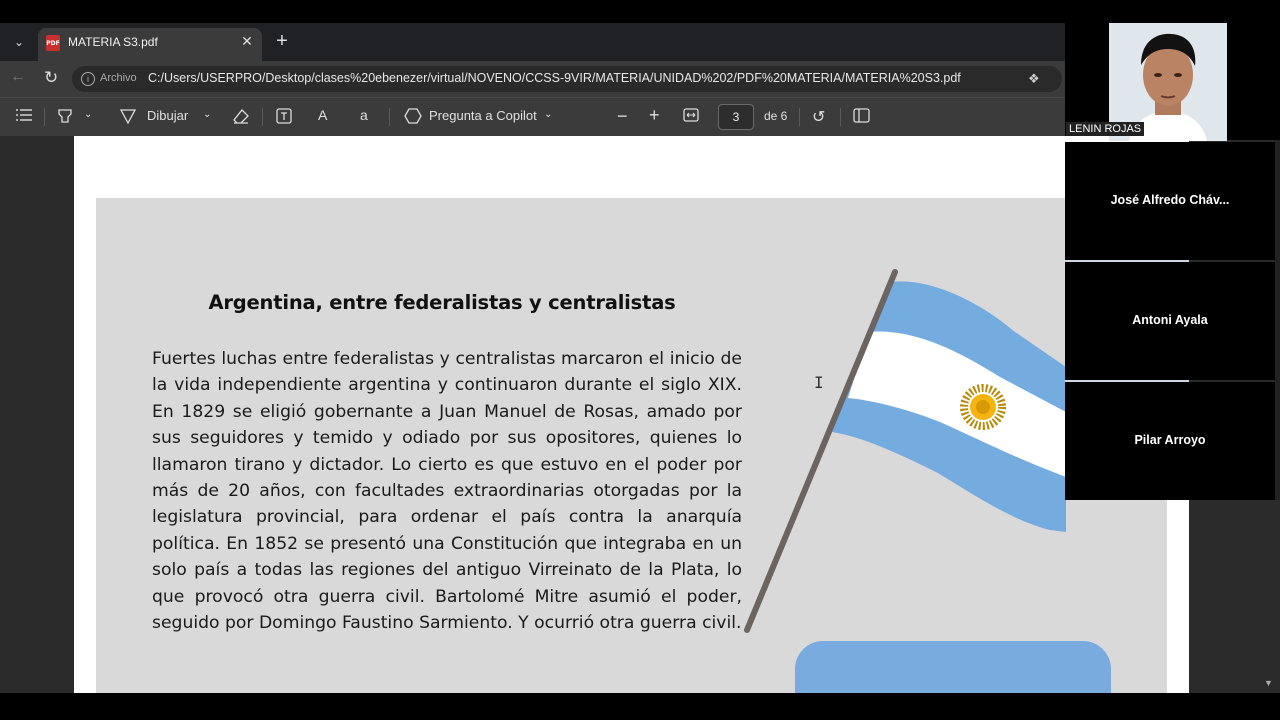 This screenshot has width=1280, height=720. Describe the element at coordinates (905, 451) in the screenshot. I see `argentina-flag-illustration` at that location.